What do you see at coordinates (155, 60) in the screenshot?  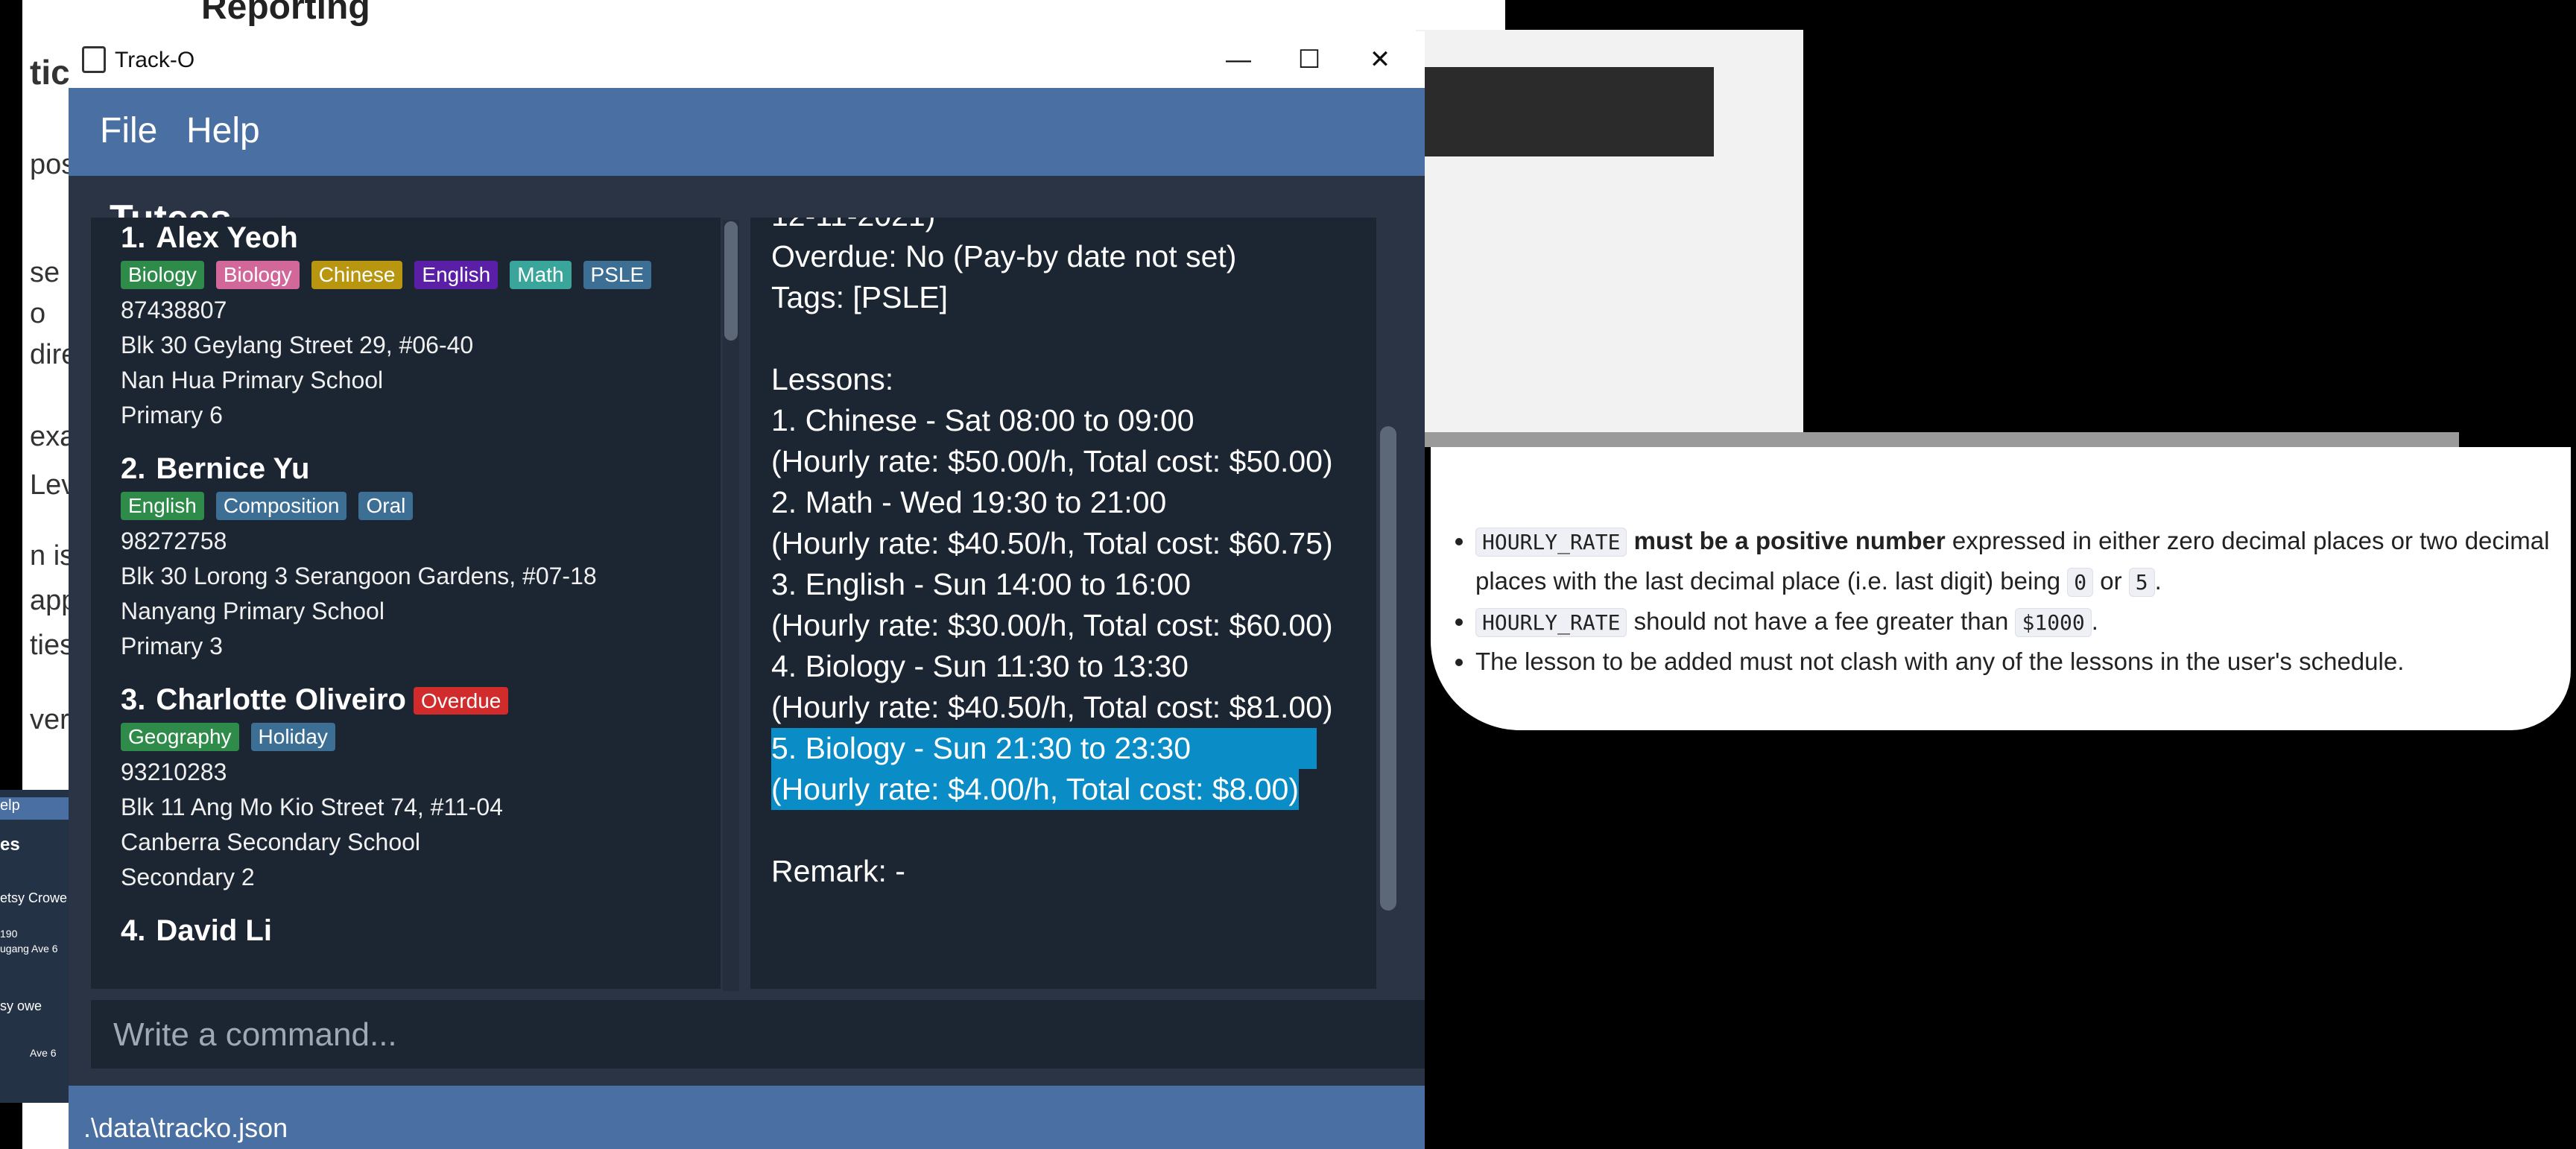 I see `window-title: Track-O` at bounding box center [155, 60].